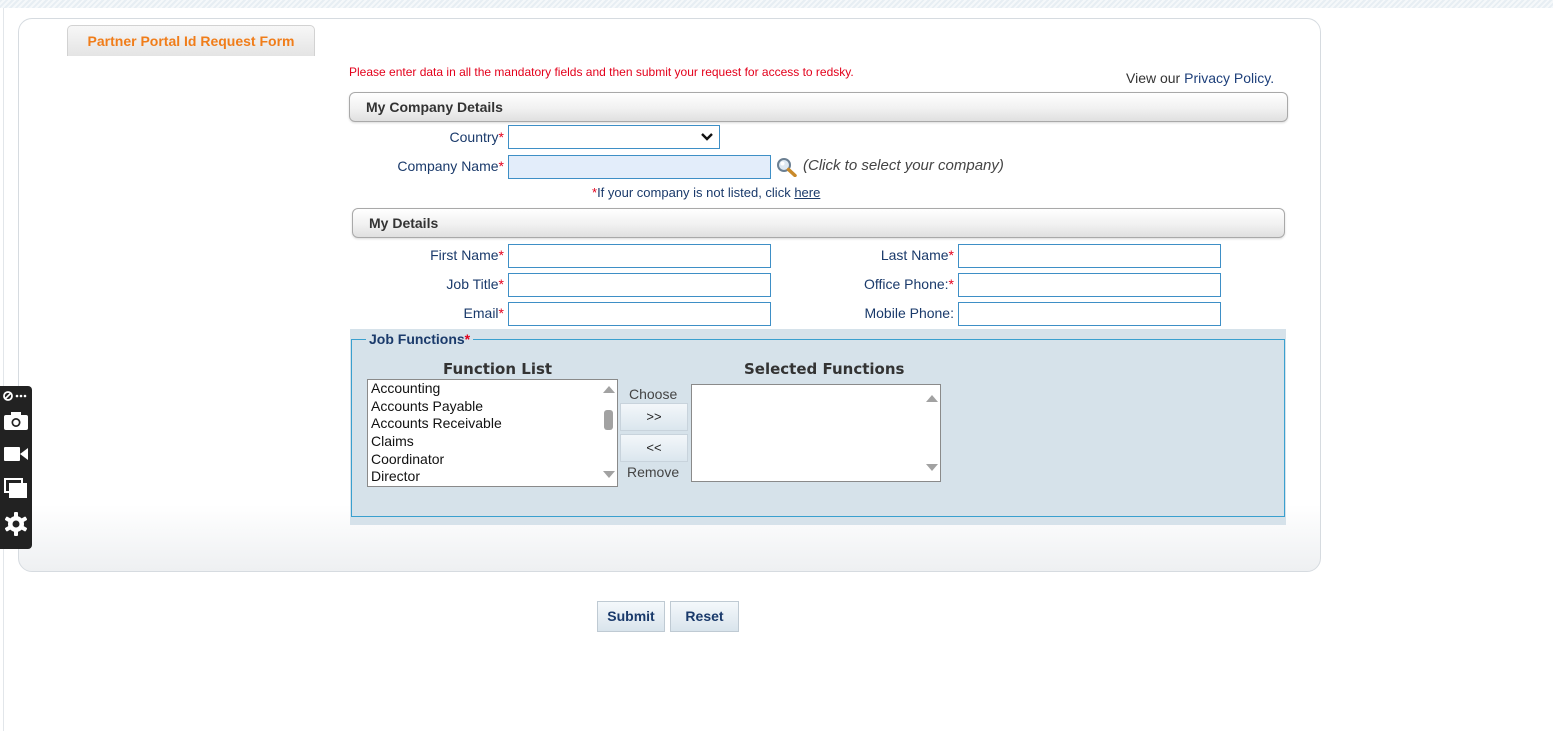  I want to click on office-phone-field, so click(1089, 285).